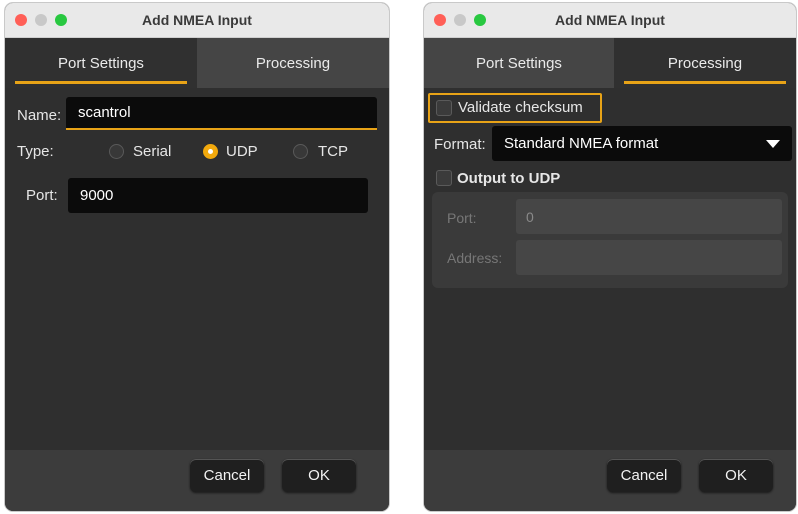 This screenshot has height=514, width=798. I want to click on type-serial-radio, so click(116, 151).